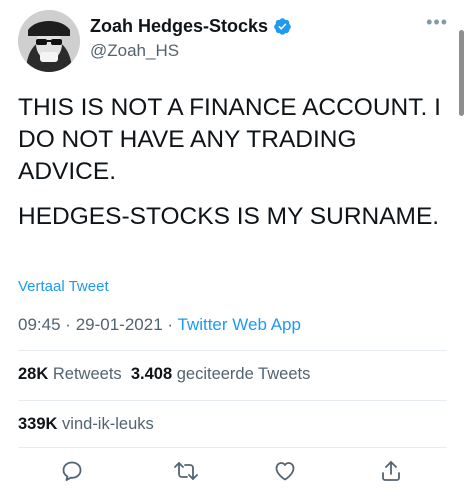 This screenshot has width=467, height=500. Describe the element at coordinates (243, 374) in the screenshot. I see `quotes-label: geciteerde Tweets` at that location.